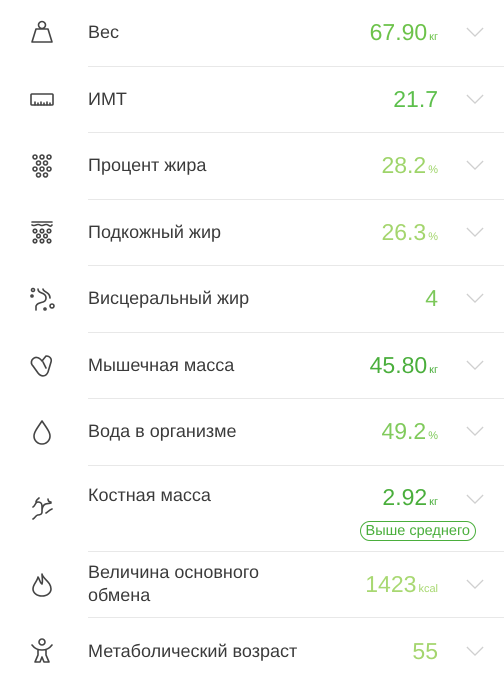  Describe the element at coordinates (418, 530) in the screenshot. I see `status-badge: Выше среднего` at that location.